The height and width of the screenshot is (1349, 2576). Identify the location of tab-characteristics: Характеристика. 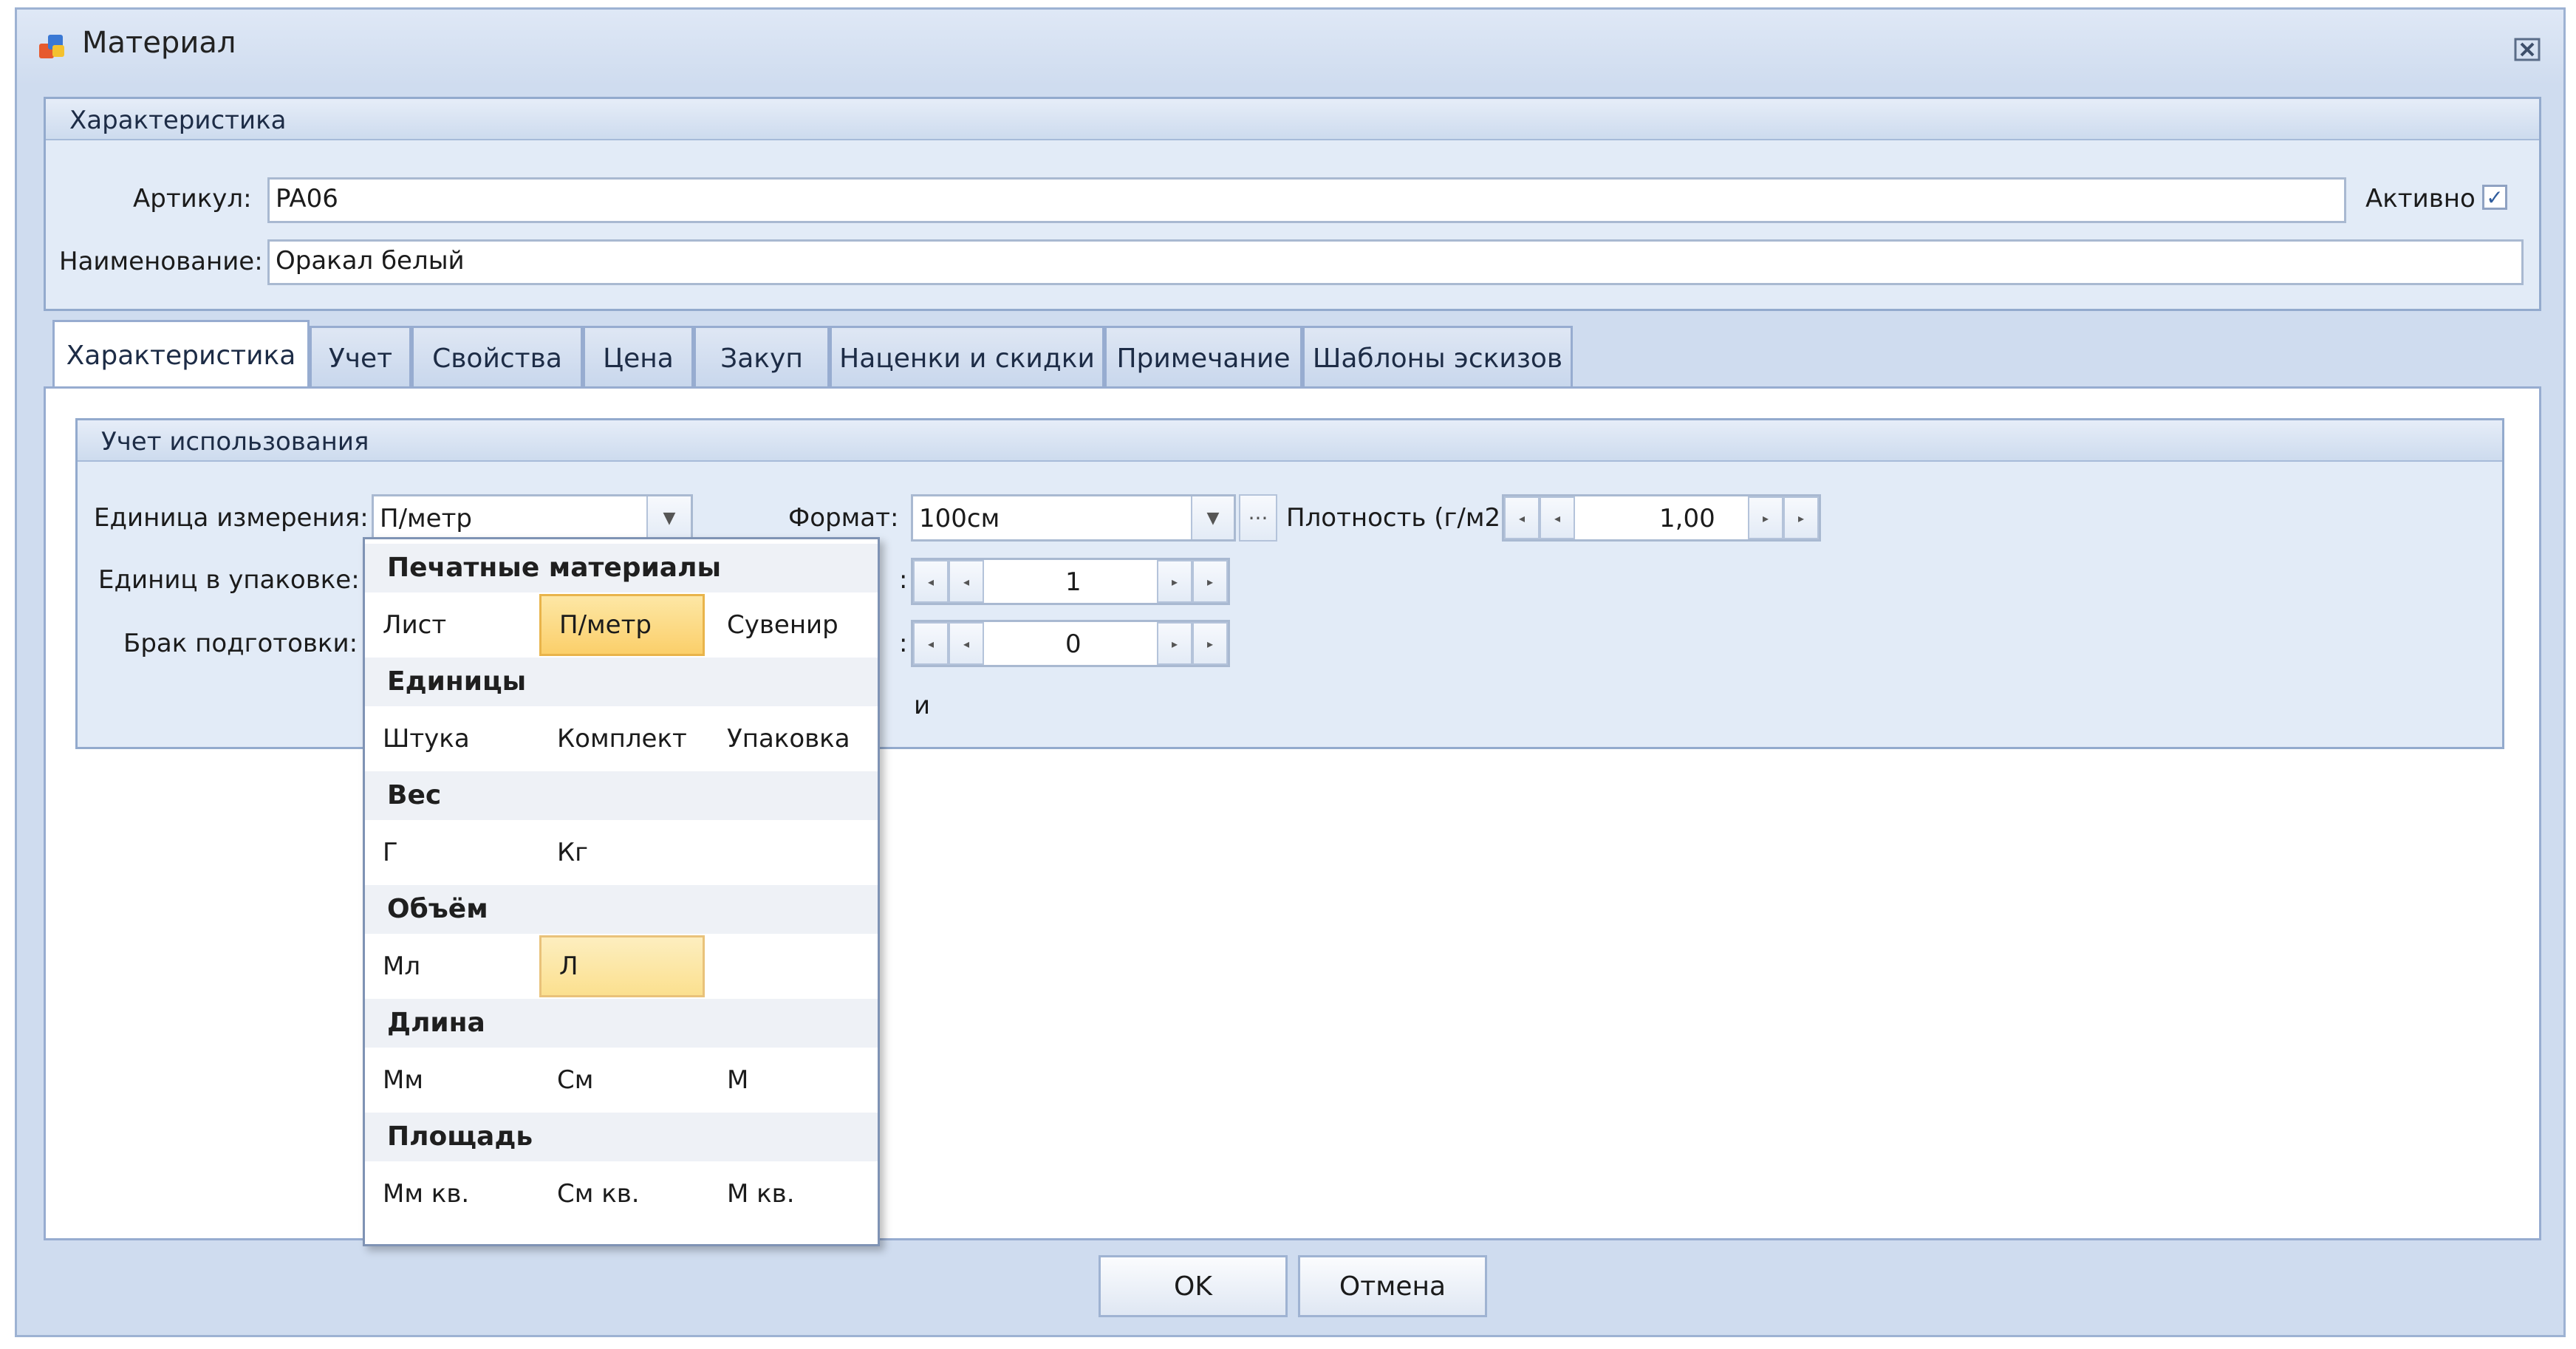
(181, 355).